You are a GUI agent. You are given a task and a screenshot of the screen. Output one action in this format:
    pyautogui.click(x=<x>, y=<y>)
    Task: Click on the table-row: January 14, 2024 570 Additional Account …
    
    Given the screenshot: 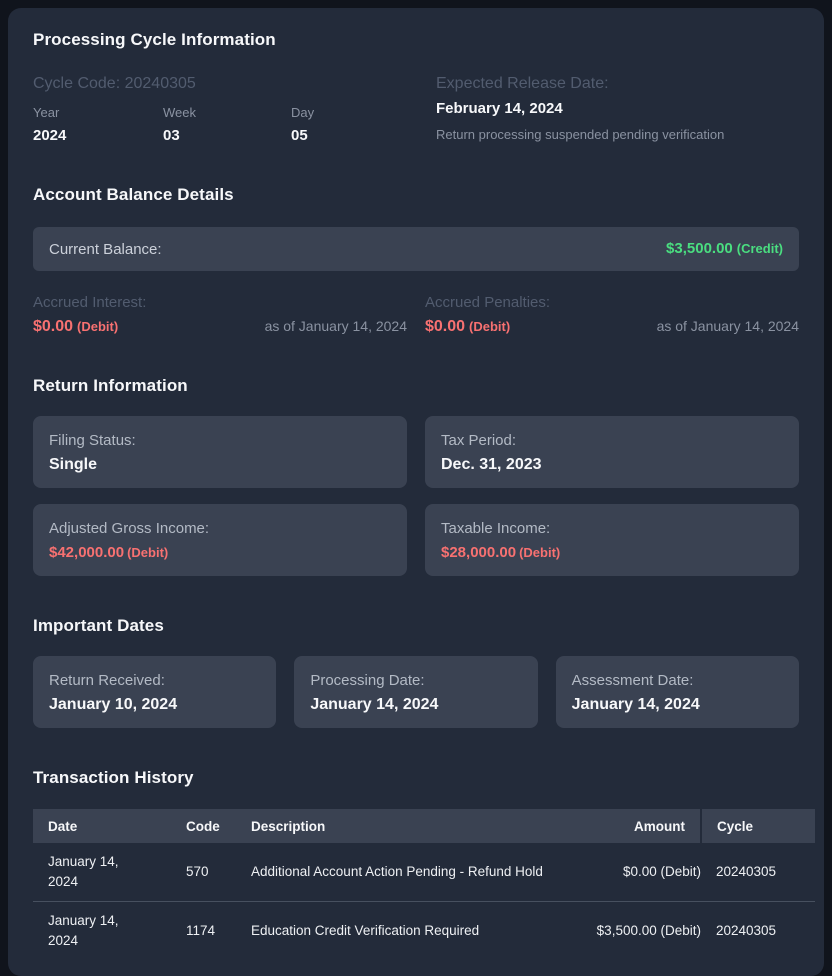 What is the action you would take?
    pyautogui.click(x=424, y=872)
    